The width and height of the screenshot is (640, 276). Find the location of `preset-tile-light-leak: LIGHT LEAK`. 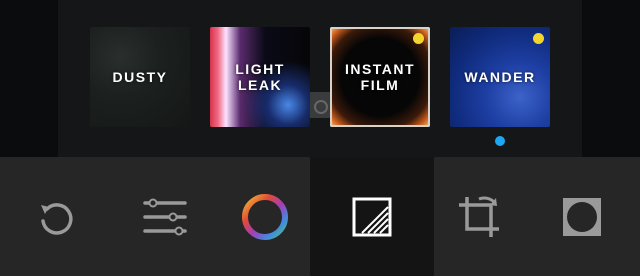

preset-tile-light-leak: LIGHT LEAK is located at coordinates (260, 77).